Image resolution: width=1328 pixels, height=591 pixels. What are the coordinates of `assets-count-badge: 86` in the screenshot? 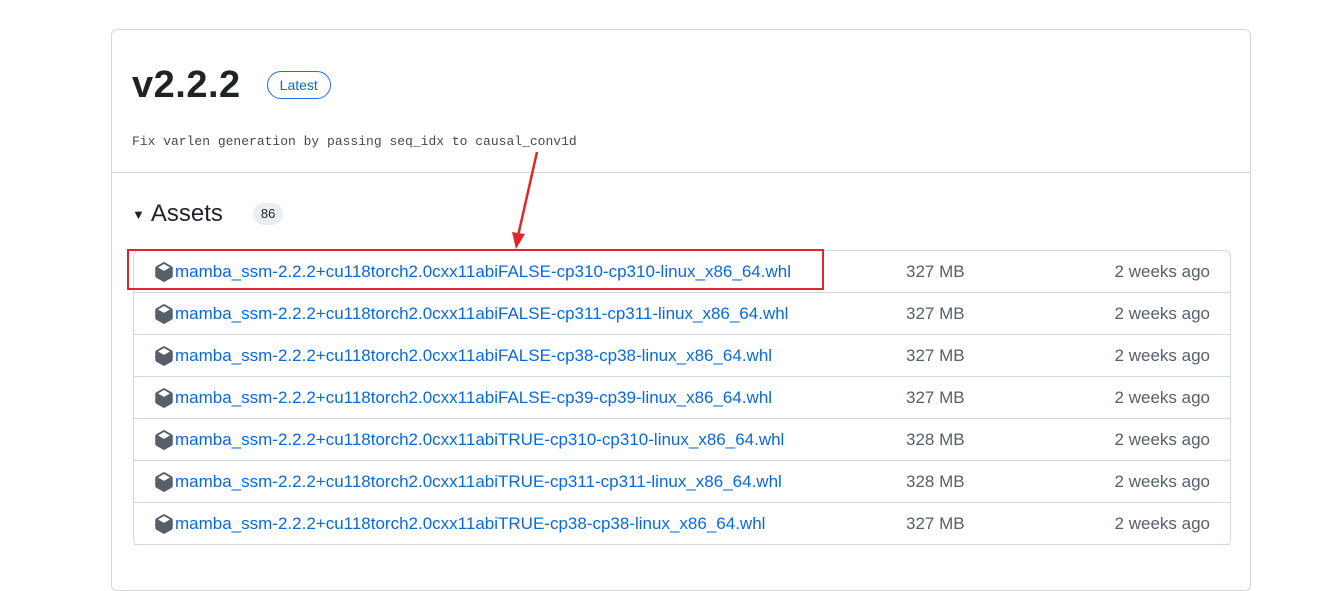 It's located at (268, 214).